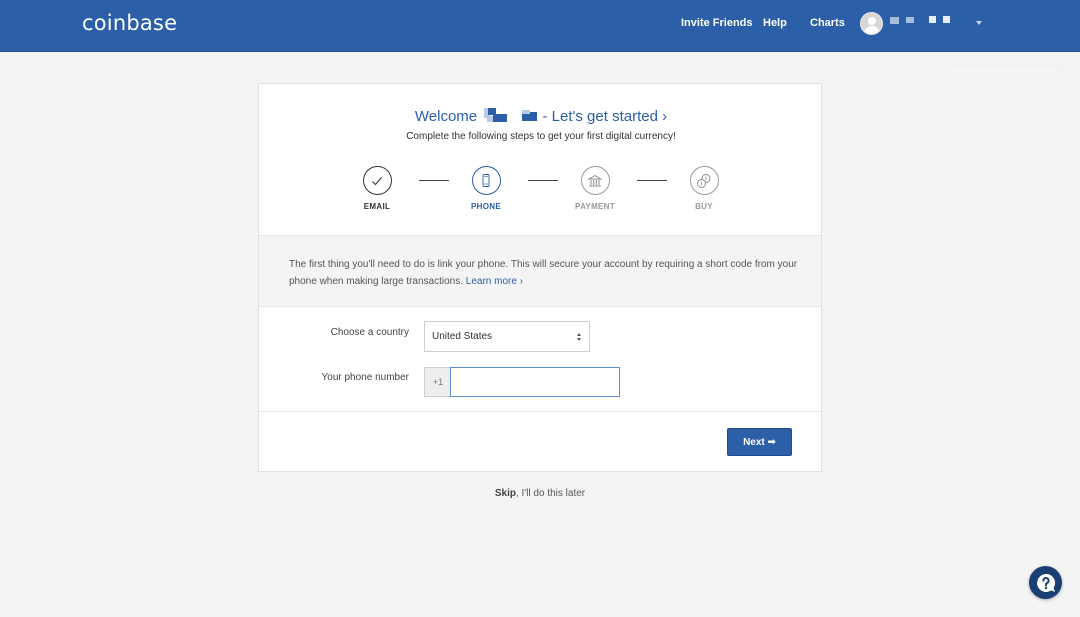 Image resolution: width=1080 pixels, height=617 pixels. Describe the element at coordinates (377, 206) in the screenshot. I see `step-email-label: EMAIL` at that location.